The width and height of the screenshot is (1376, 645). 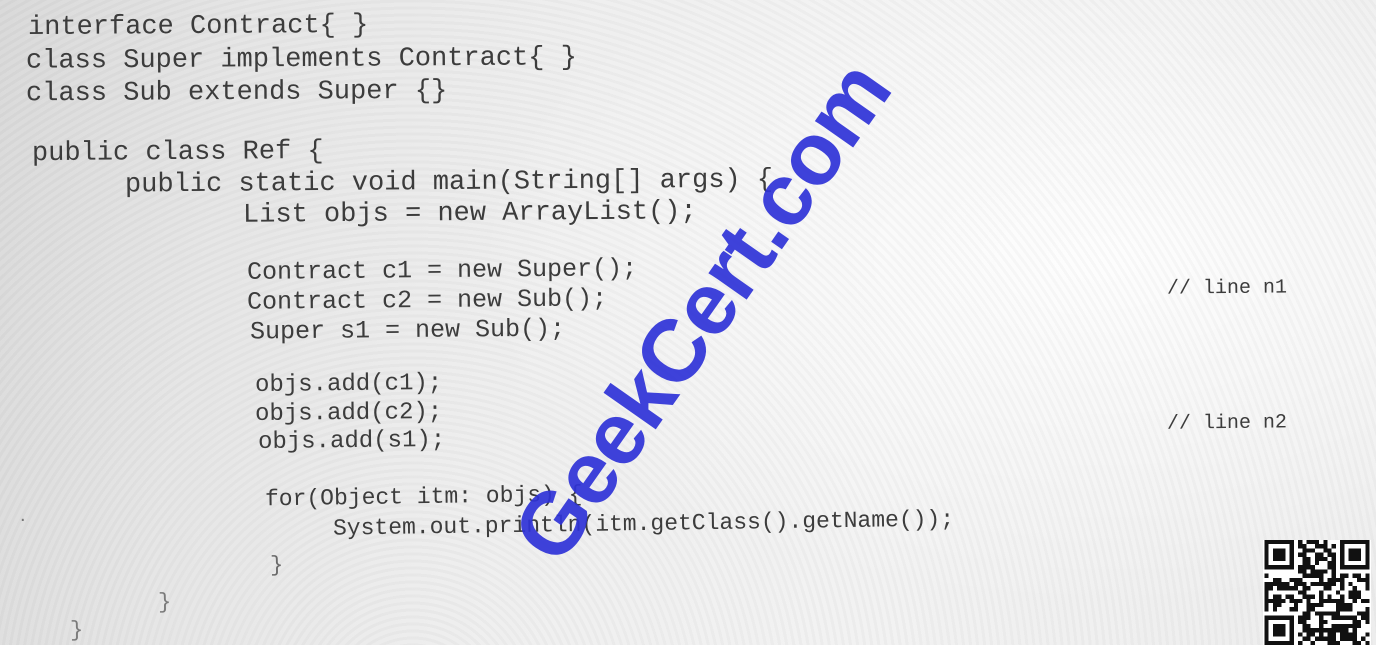 I want to click on code-line: Super s1 = new Sub();, so click(x=407, y=330).